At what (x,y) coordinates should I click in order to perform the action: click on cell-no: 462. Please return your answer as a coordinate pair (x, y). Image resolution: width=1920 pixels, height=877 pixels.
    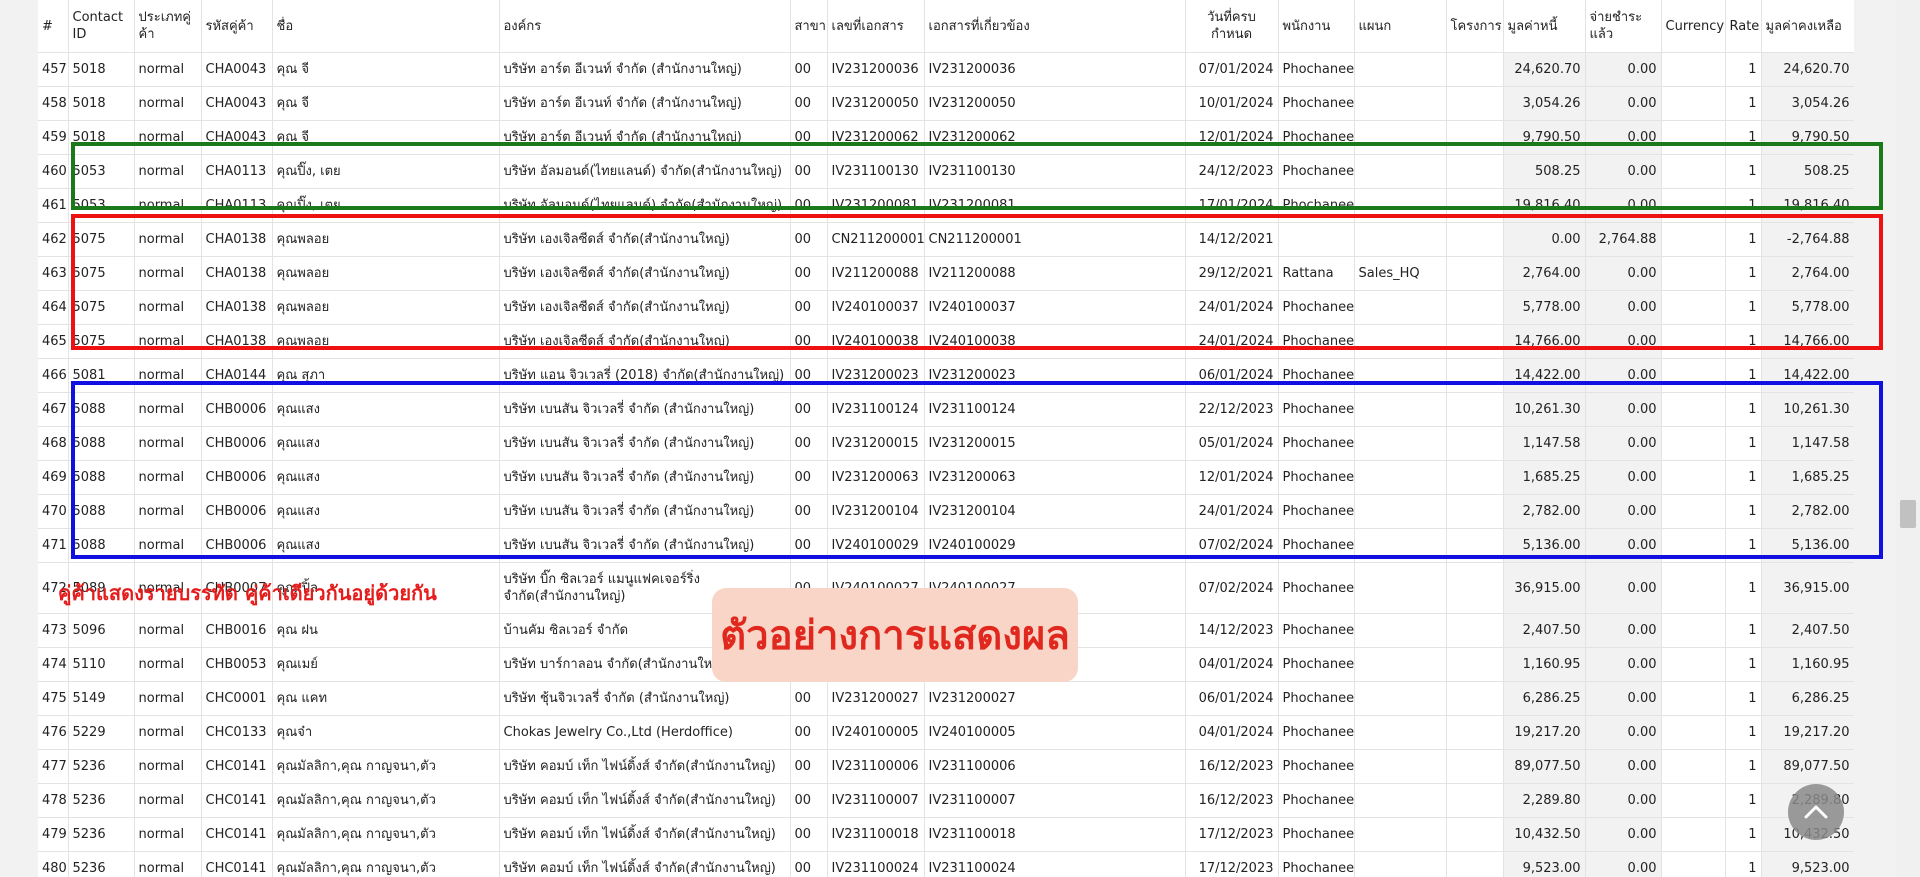
    Looking at the image, I should click on (53, 239).